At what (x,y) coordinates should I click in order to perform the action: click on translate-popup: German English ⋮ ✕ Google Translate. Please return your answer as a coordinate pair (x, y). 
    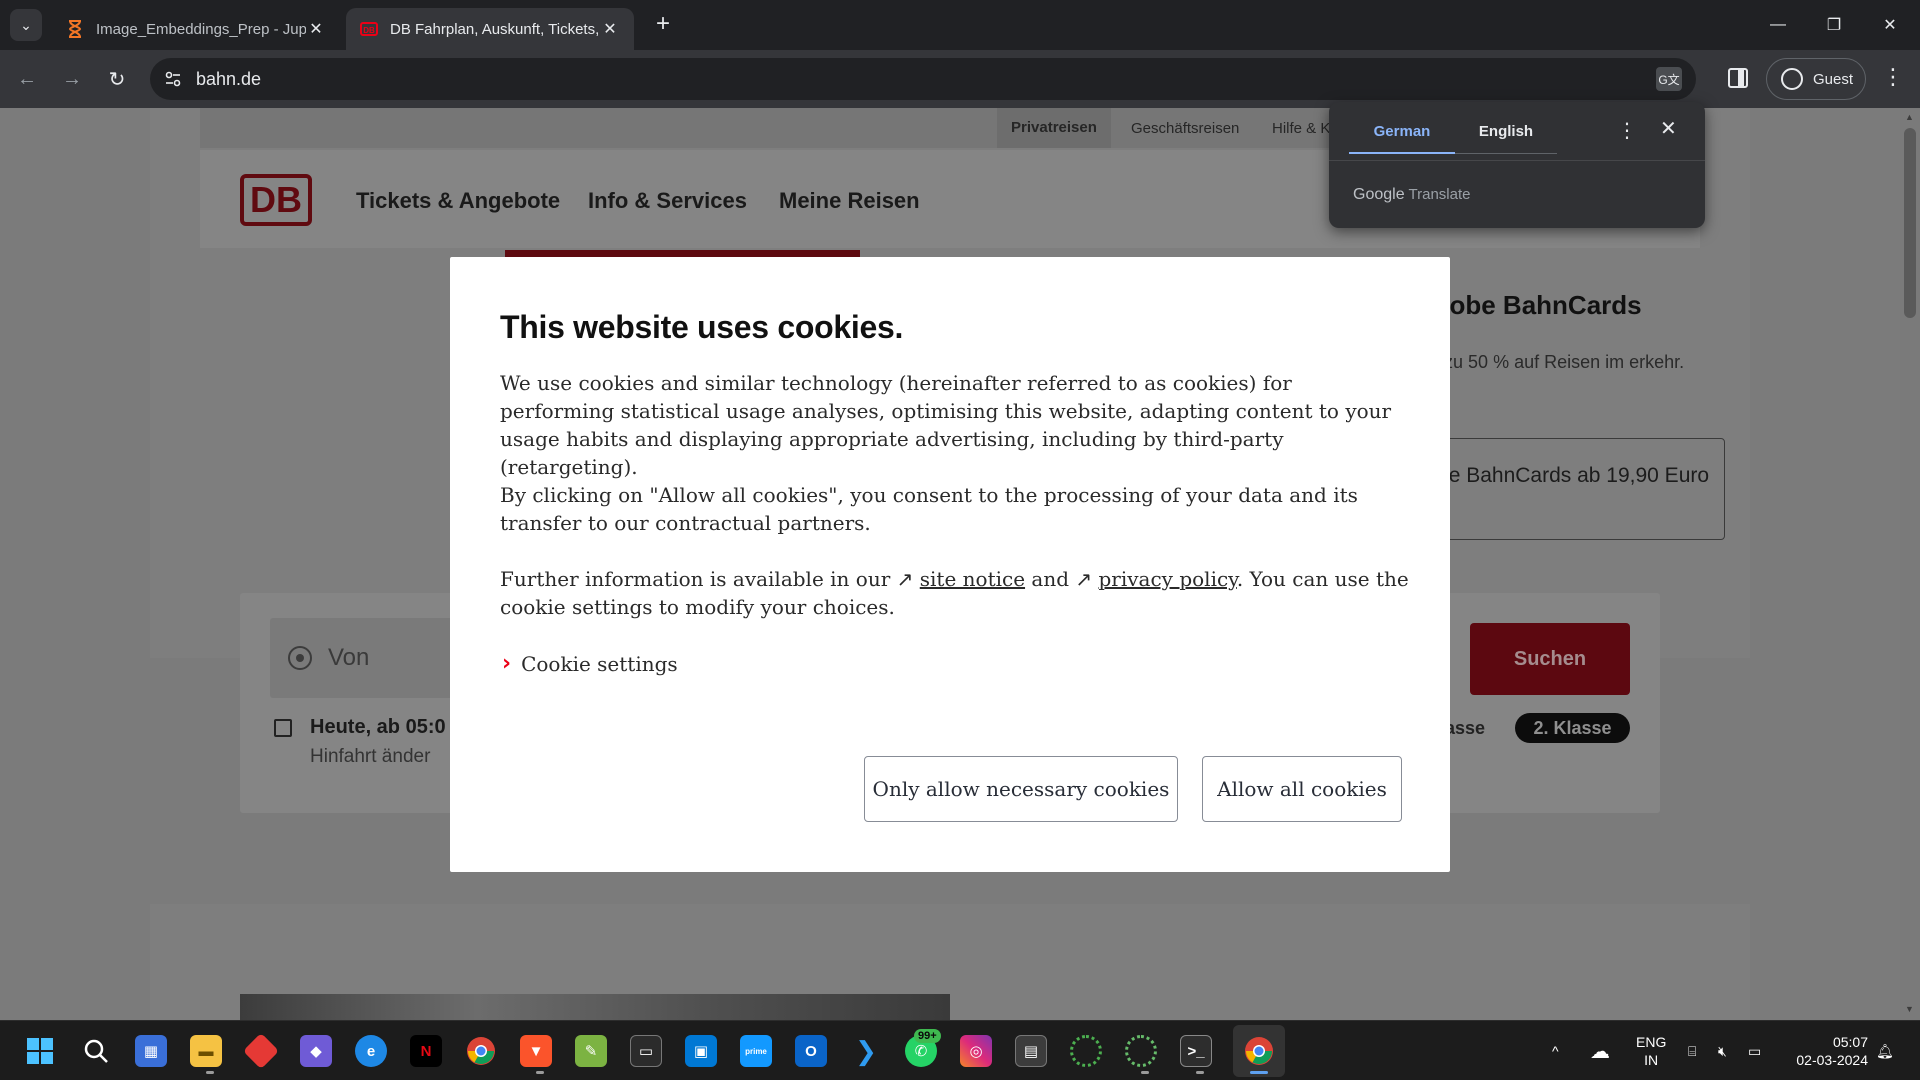
    Looking at the image, I should click on (1517, 165).